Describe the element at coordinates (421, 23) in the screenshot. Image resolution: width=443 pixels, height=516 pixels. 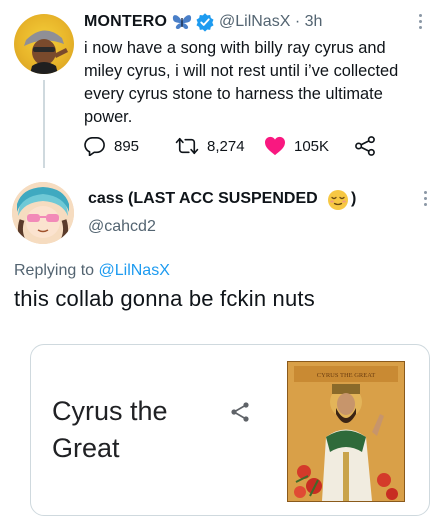
I see `more-icon` at that location.